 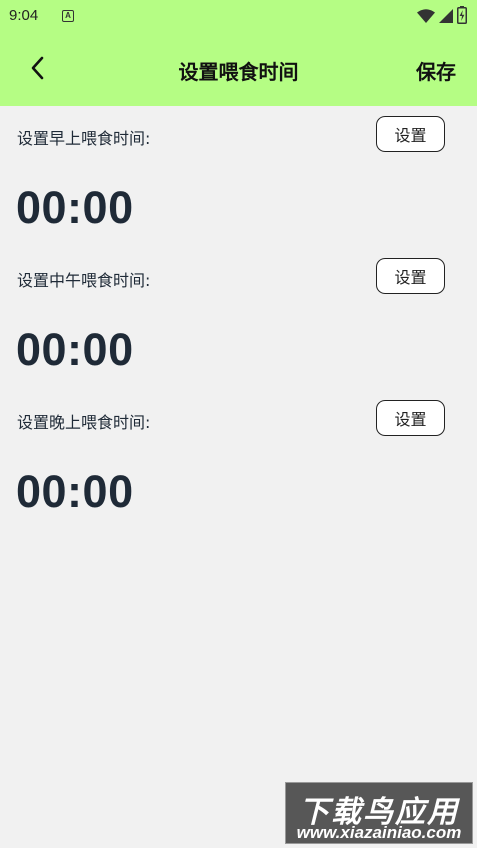 What do you see at coordinates (436, 70) in the screenshot?
I see `save-button: 保存` at bounding box center [436, 70].